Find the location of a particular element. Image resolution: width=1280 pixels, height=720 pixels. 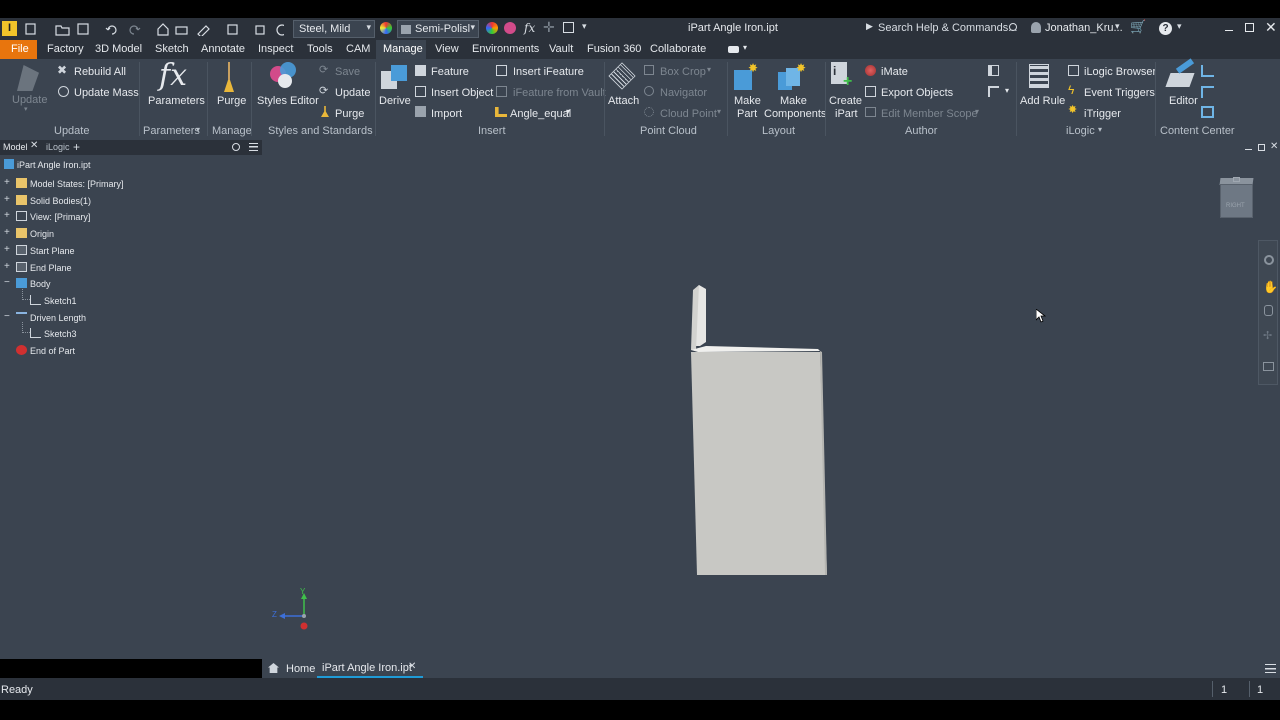

tree-root: iPart Angle Iron.ipt is located at coordinates (54, 165).